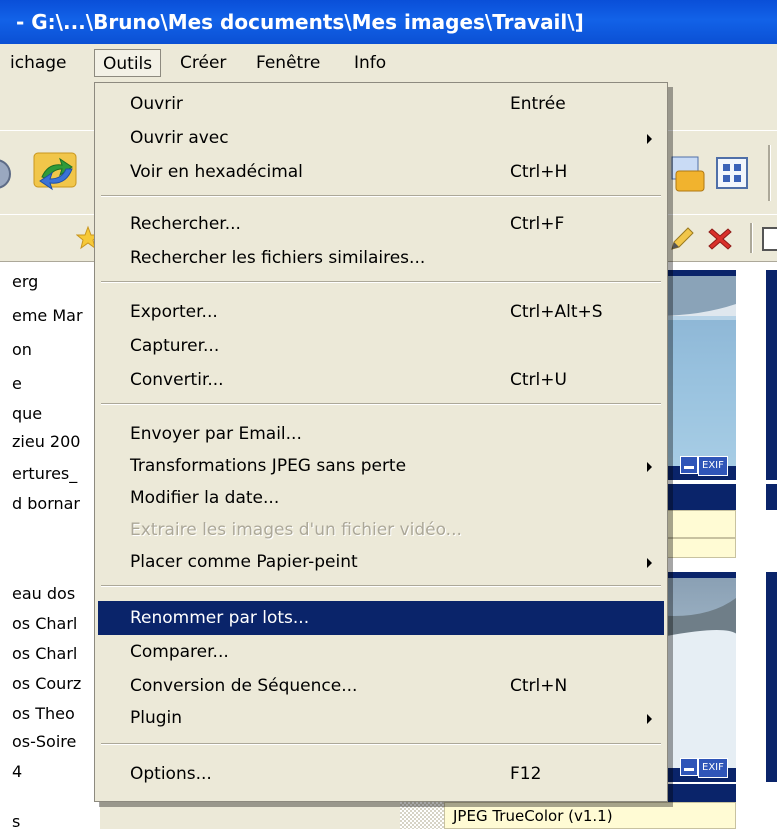 This screenshot has height=829, width=777. What do you see at coordinates (590, 815) in the screenshot?
I see `thumbnail-info: JPEG TrueColor (v1.1)` at bounding box center [590, 815].